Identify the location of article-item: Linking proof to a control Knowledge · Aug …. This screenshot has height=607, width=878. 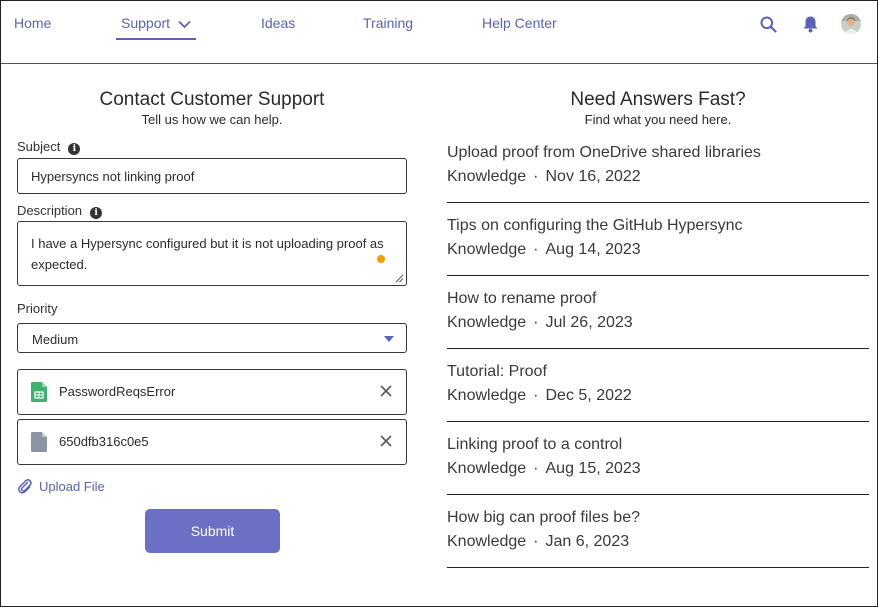
(658, 465).